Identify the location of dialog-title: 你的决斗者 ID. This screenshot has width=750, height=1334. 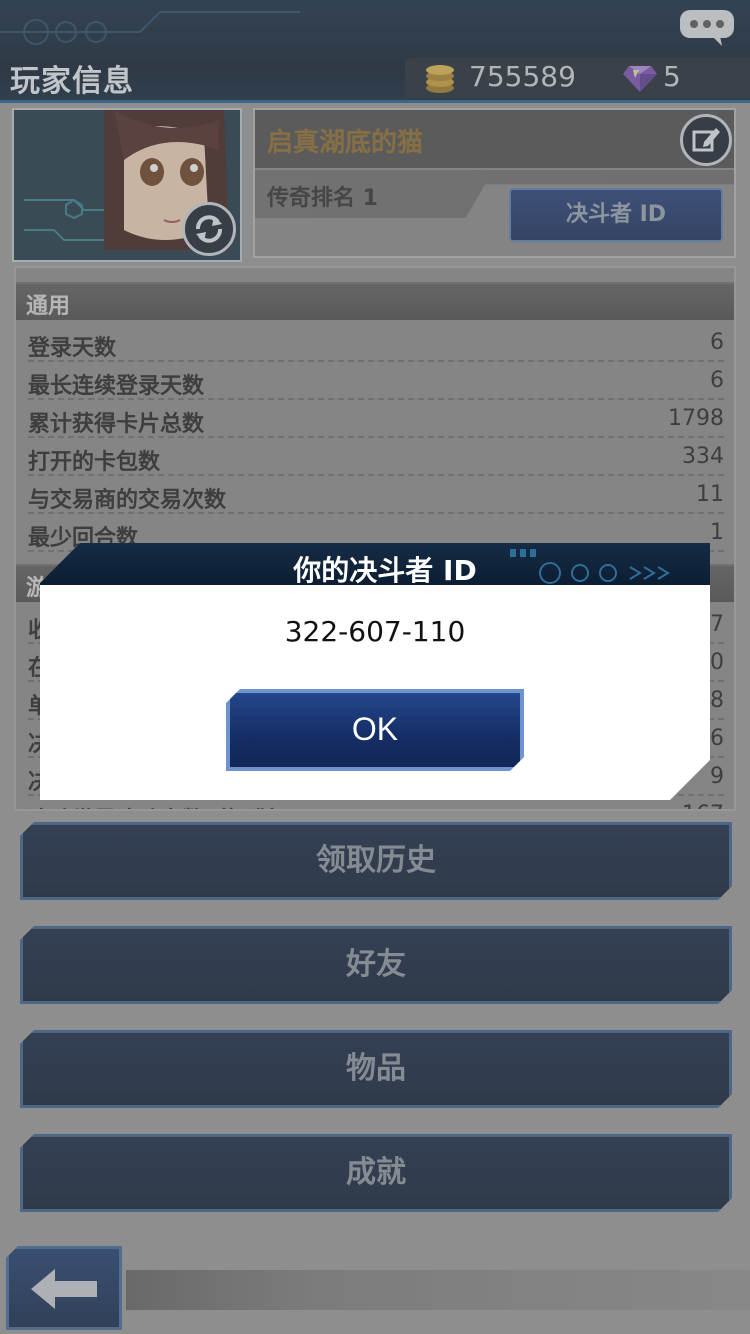
(385, 570).